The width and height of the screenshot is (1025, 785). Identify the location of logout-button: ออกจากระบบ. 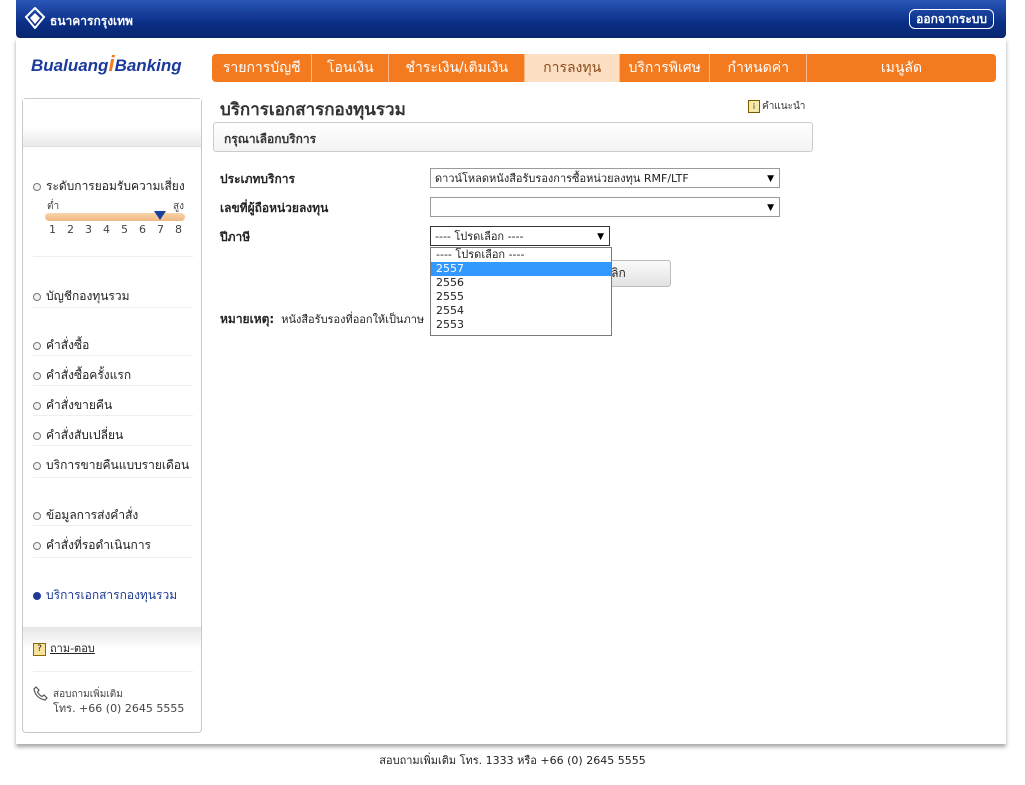
(951, 19).